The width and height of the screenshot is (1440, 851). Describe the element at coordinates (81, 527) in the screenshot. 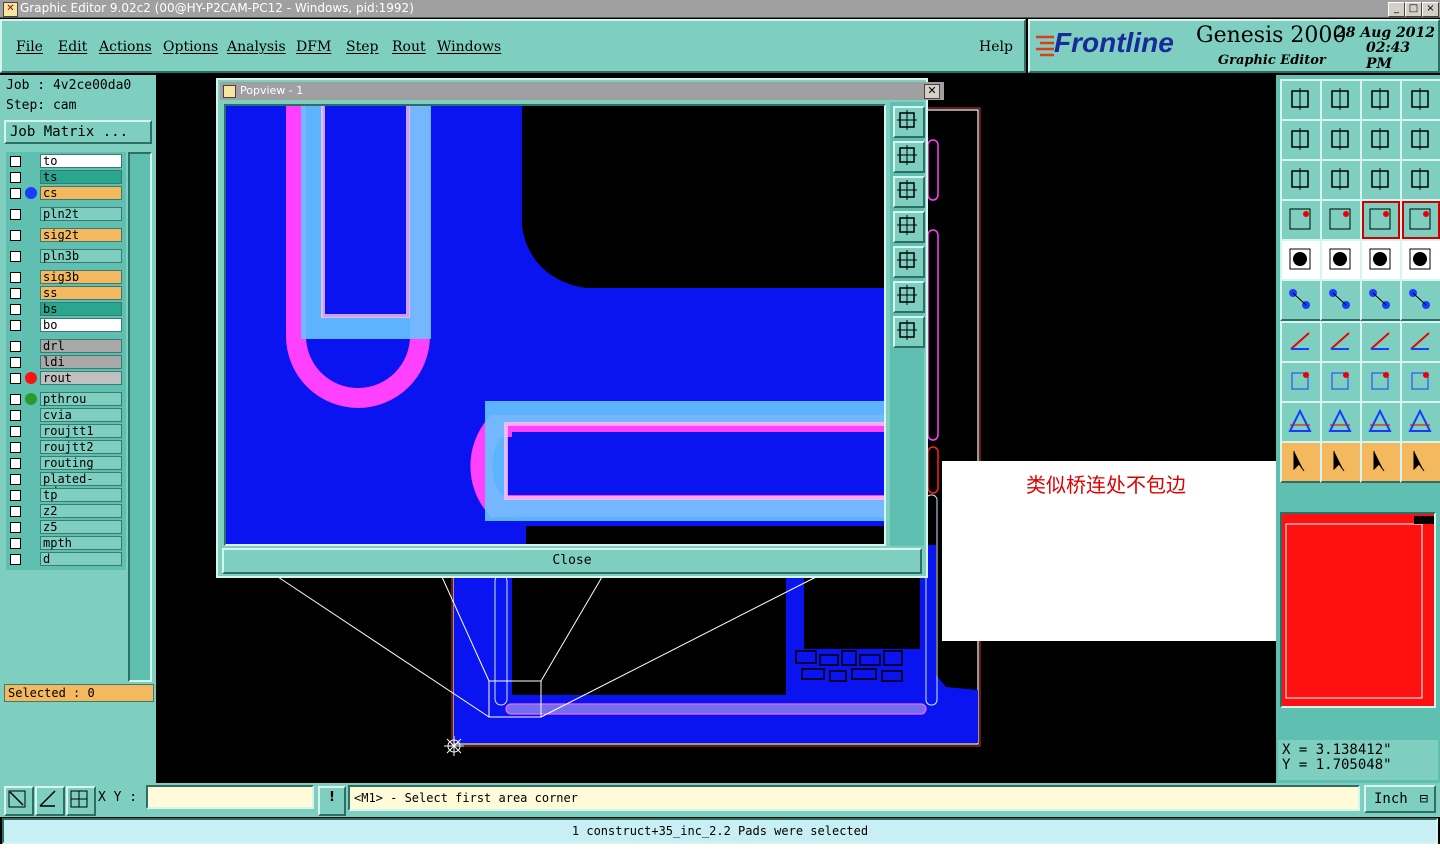

I see `layer-name: z5` at that location.